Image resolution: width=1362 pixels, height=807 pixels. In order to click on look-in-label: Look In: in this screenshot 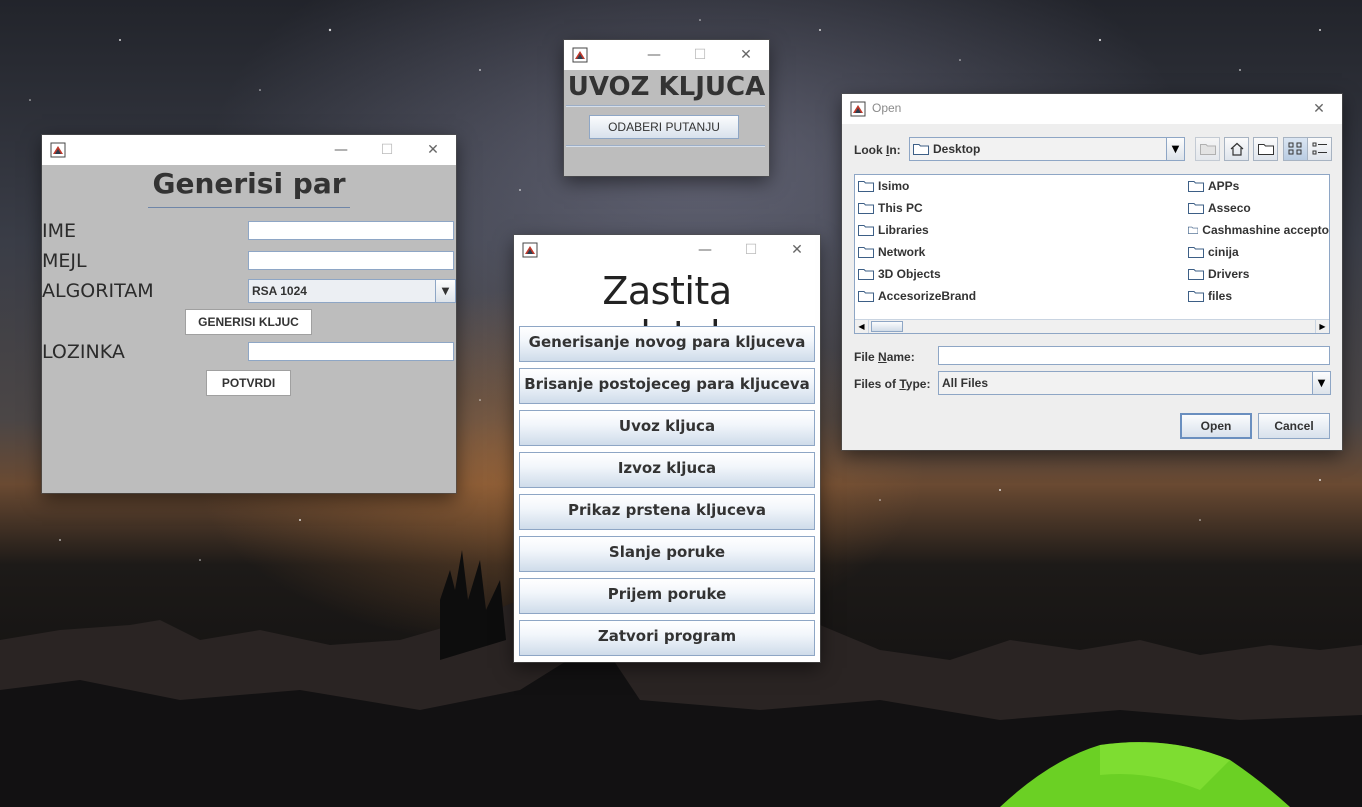, I will do `click(877, 150)`.